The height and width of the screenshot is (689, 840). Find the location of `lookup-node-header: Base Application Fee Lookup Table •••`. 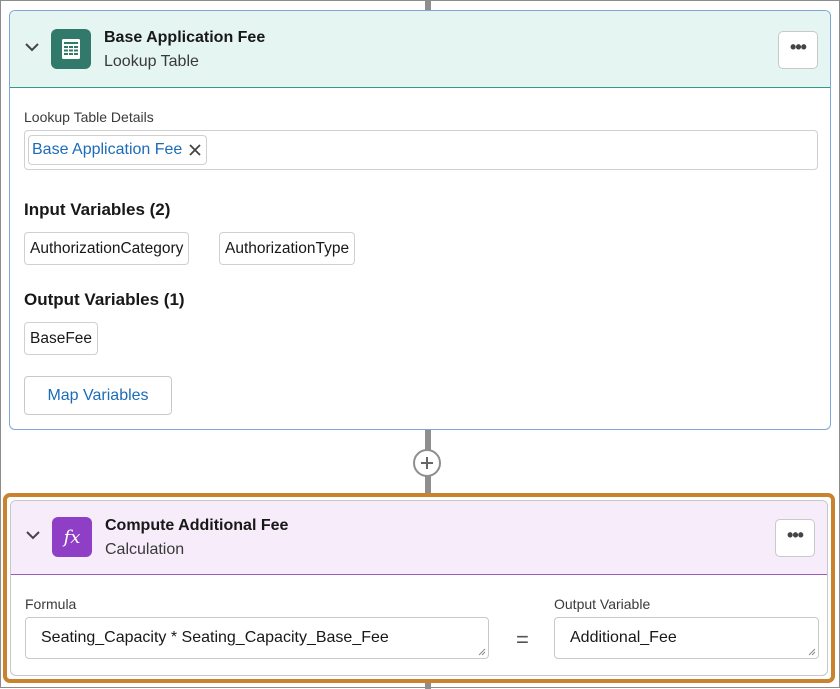

lookup-node-header: Base Application Fee Lookup Table ••• is located at coordinates (420, 49).